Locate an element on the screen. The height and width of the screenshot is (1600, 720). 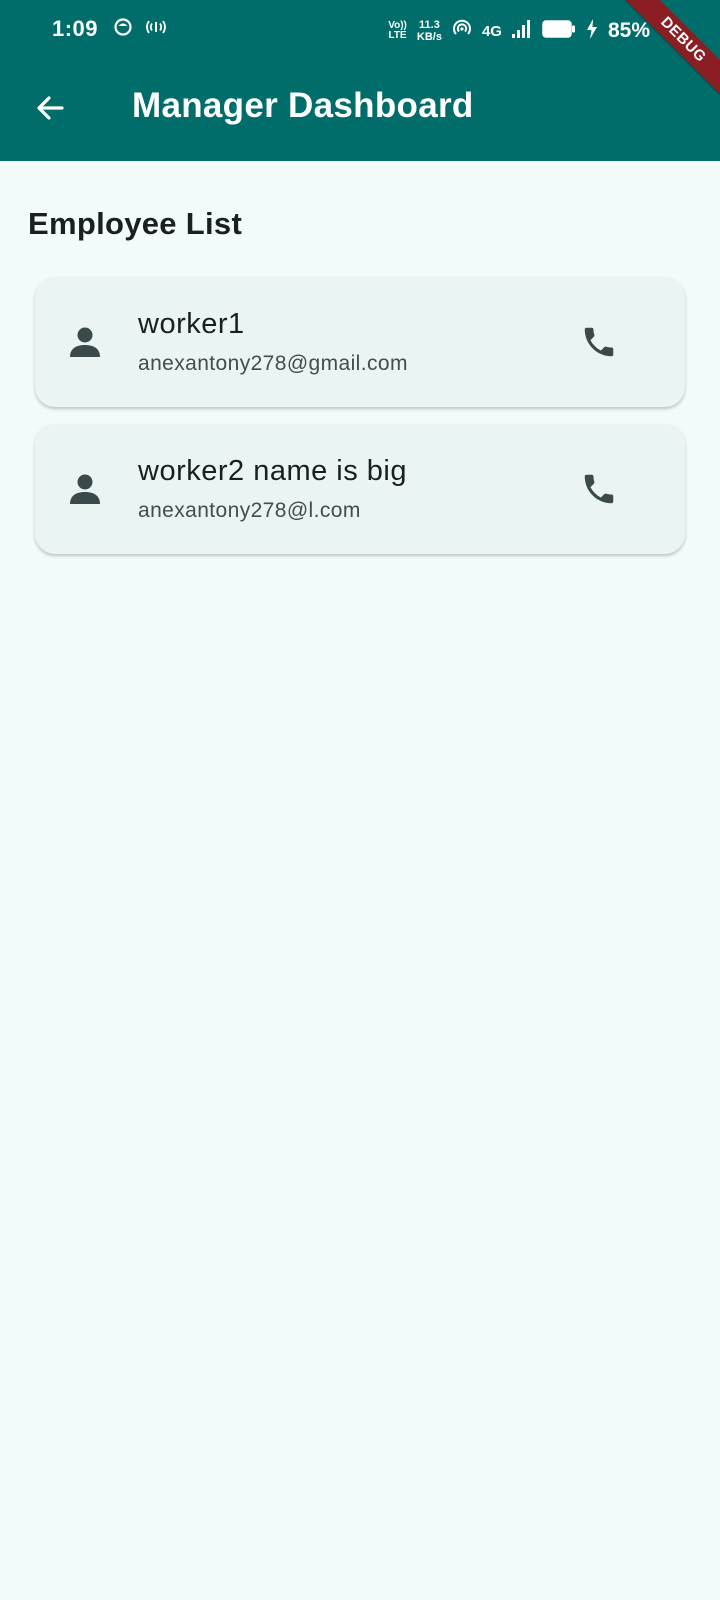
status-bar: 1:09 Vo)) LTE 11.3 KB/s 4G 85% is located at coordinates (360, 30).